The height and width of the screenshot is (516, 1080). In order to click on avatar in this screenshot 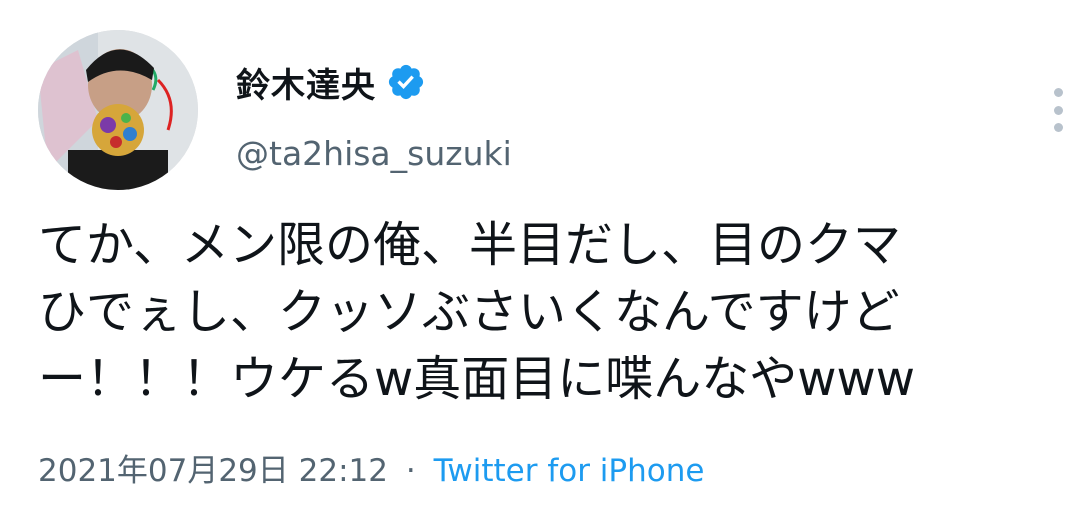, I will do `click(118, 110)`.